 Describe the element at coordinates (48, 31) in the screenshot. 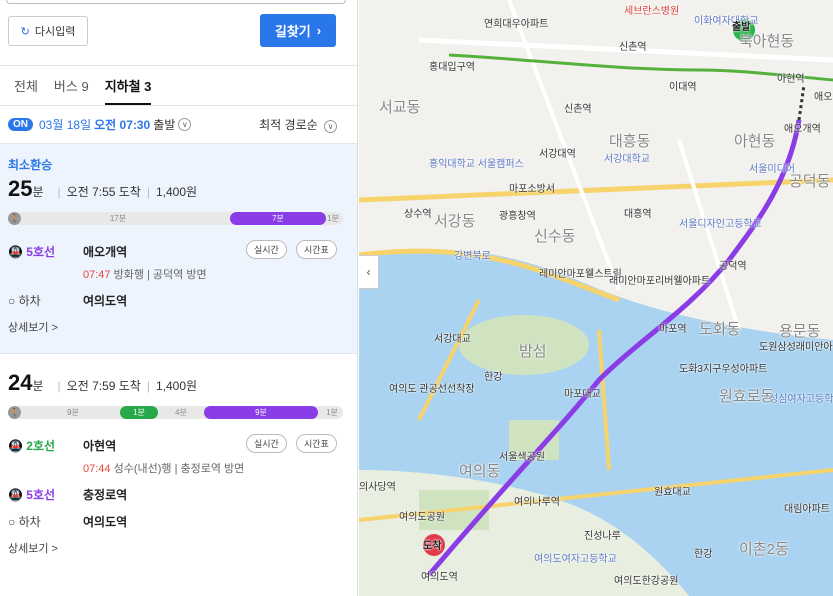

I see `reset-button: ↻ 다시입력` at that location.